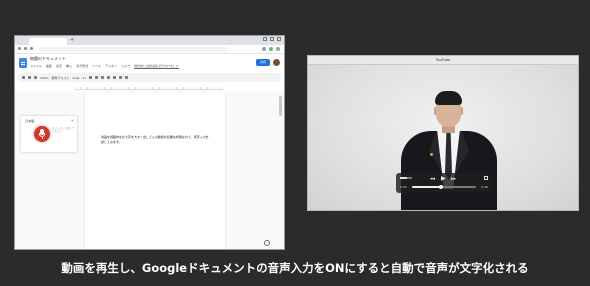  What do you see at coordinates (111, 66) in the screenshot?
I see `menu-addons: アドオン` at bounding box center [111, 66].